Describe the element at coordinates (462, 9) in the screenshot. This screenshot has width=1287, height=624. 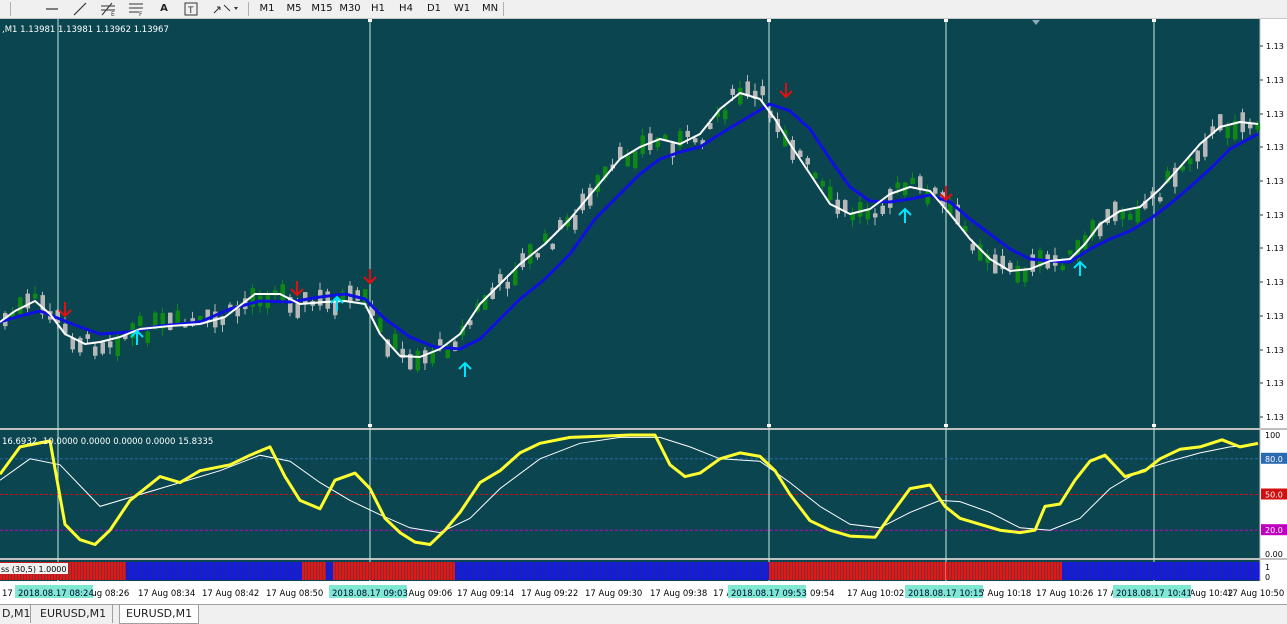
I see `timeframe-button-w1: W1` at that location.